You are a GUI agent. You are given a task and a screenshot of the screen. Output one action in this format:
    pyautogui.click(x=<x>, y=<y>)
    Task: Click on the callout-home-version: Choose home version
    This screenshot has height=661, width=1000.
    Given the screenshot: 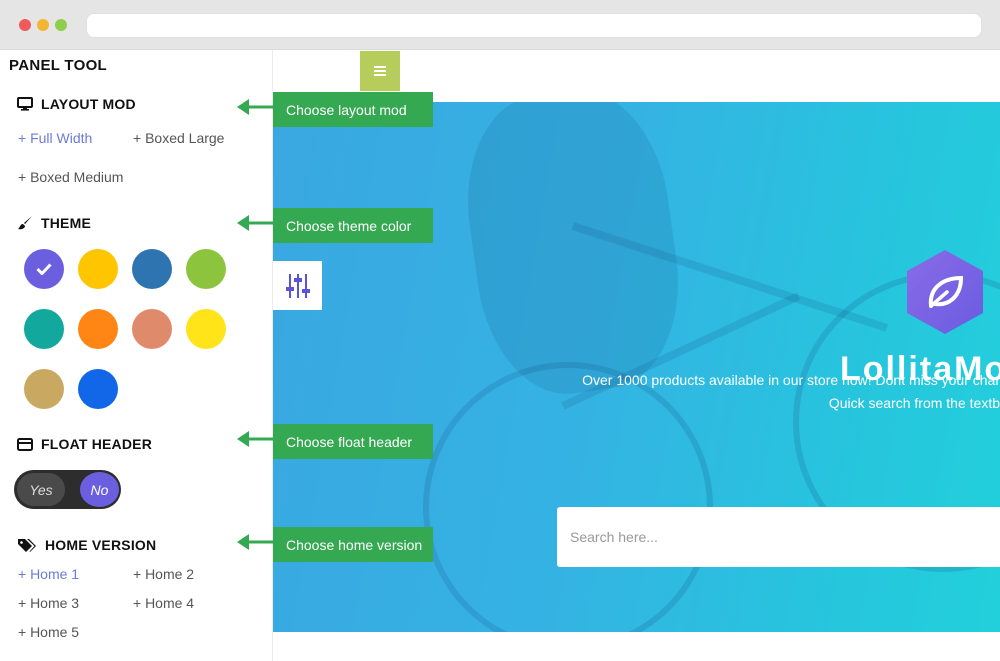 What is the action you would take?
    pyautogui.click(x=353, y=544)
    